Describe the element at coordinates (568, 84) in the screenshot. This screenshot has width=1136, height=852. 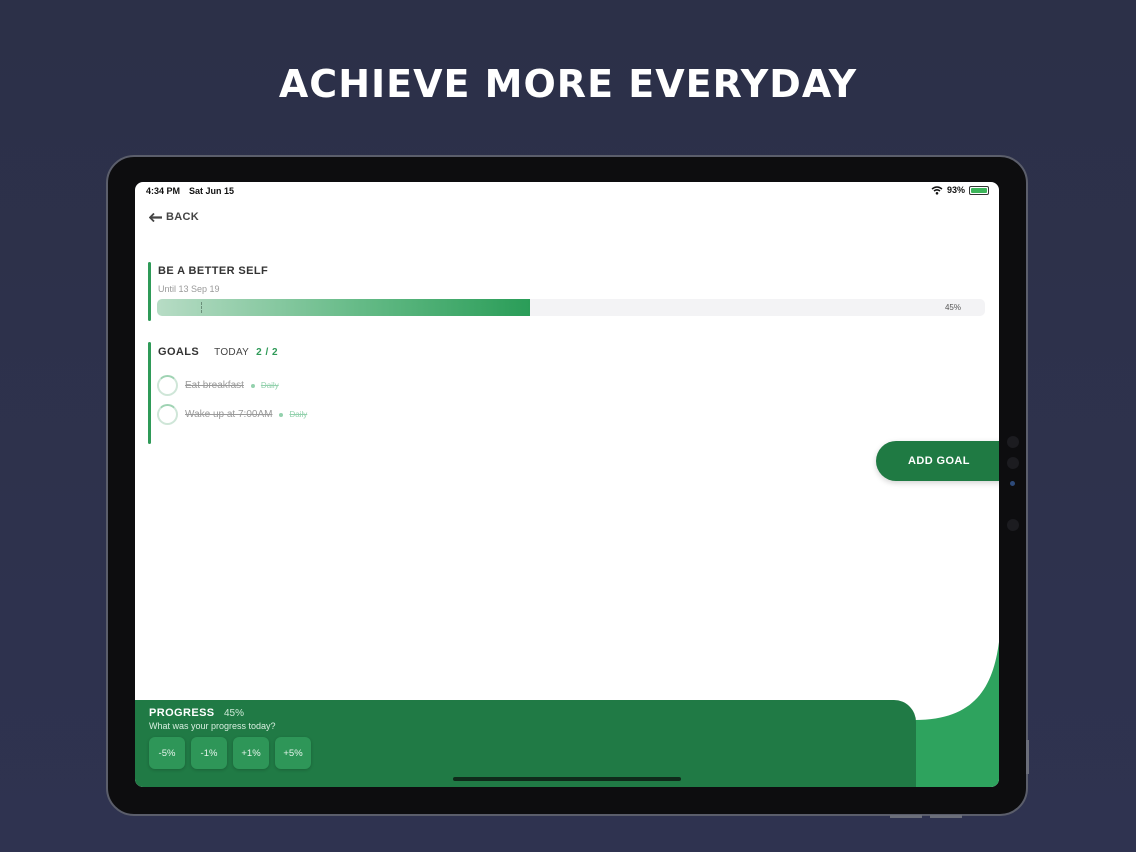
I see `headline: ACHIEVE MORE EVERYDAY` at that location.